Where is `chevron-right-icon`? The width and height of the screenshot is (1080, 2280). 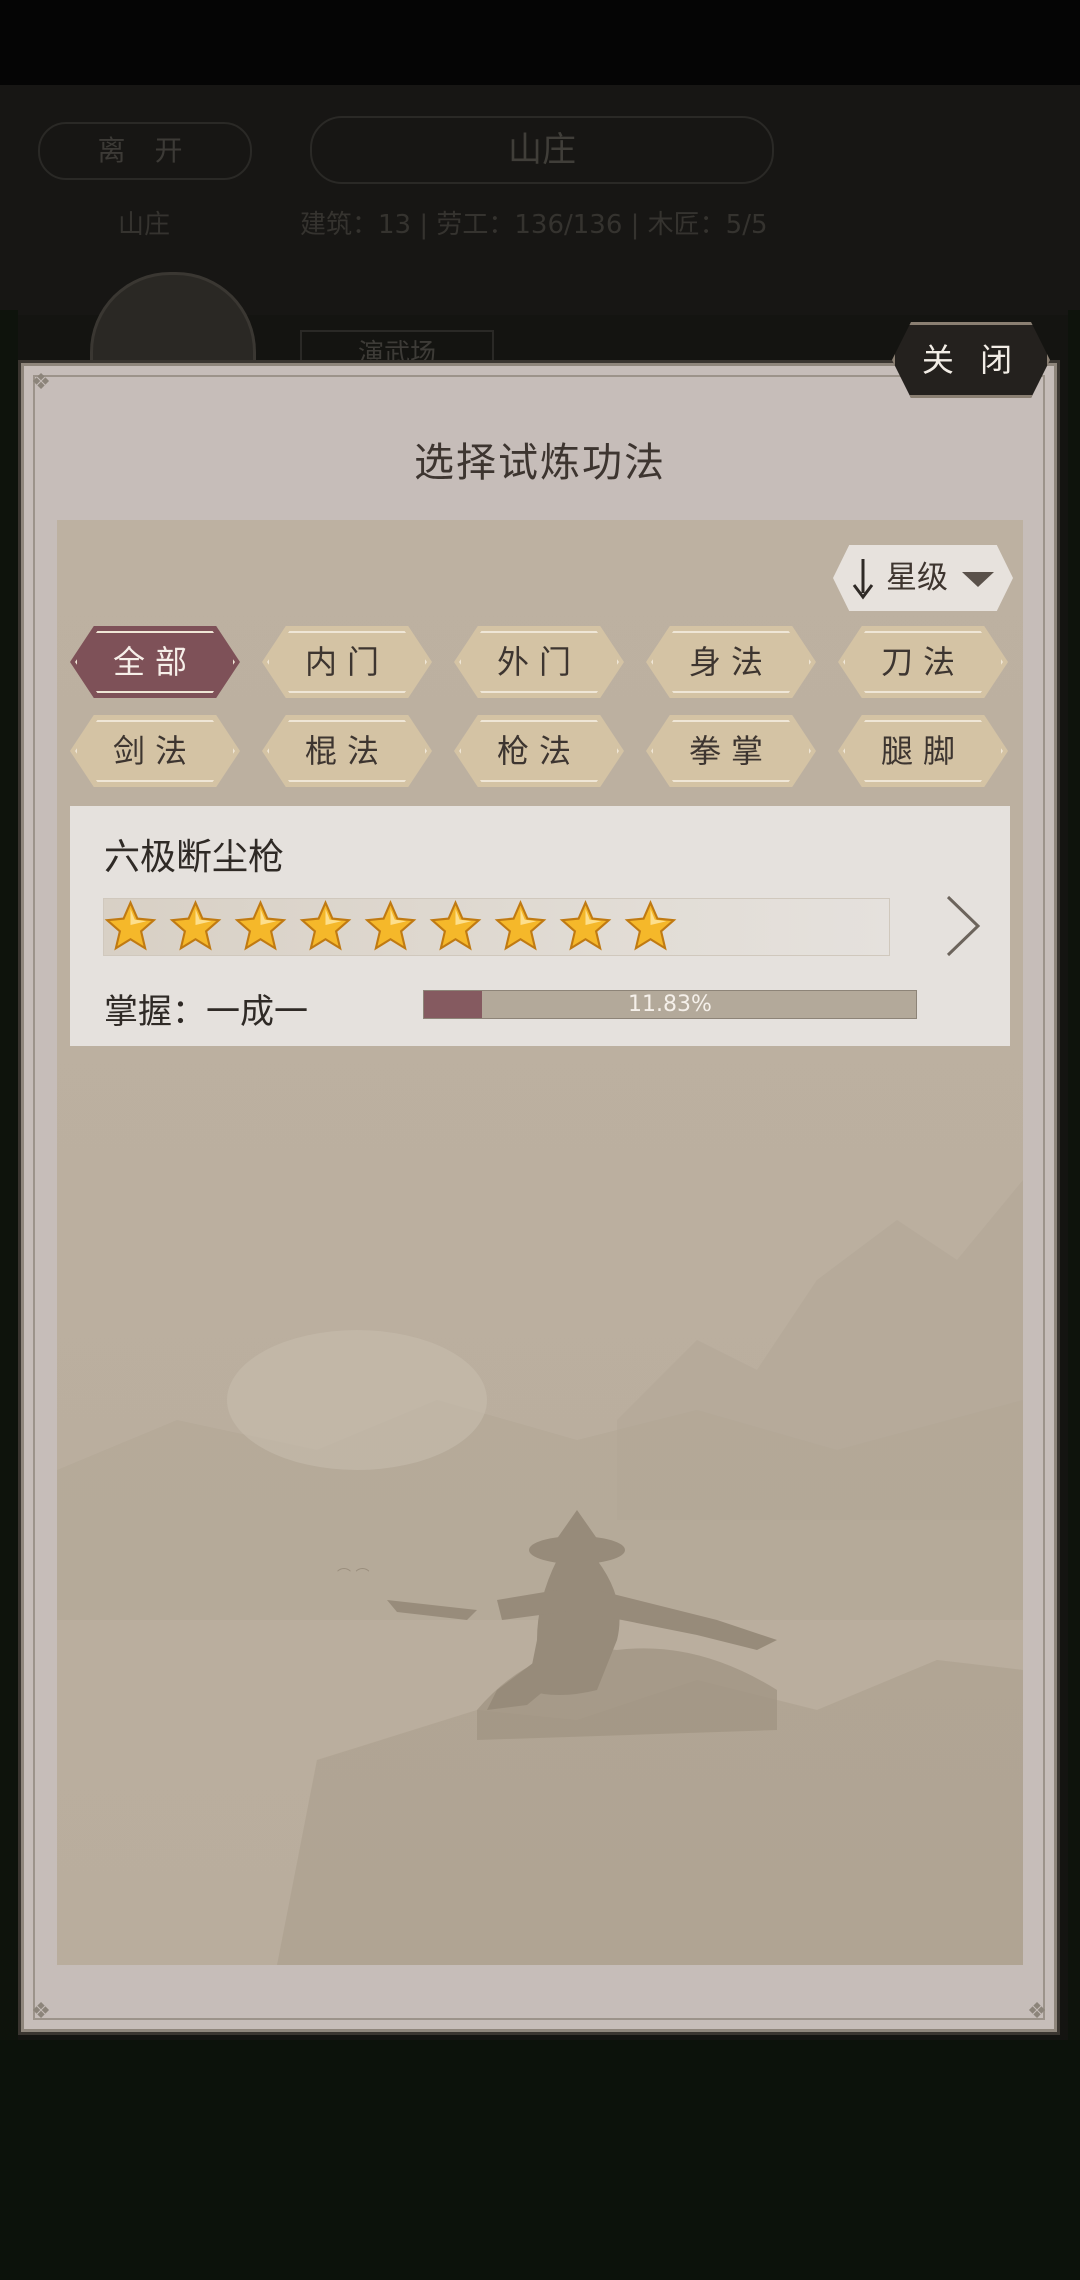
chevron-right-icon is located at coordinates (963, 926).